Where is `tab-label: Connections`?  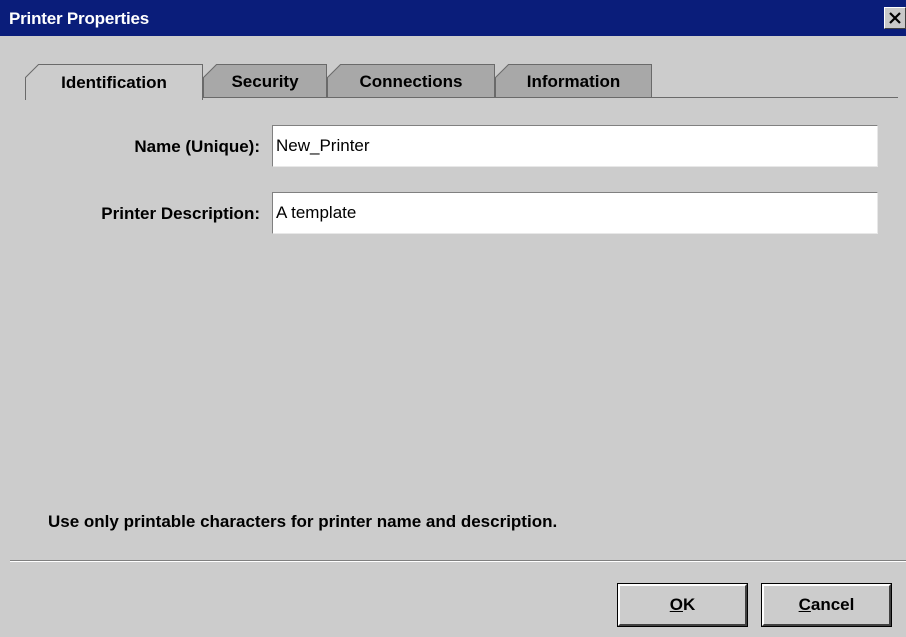 tab-label: Connections is located at coordinates (411, 81).